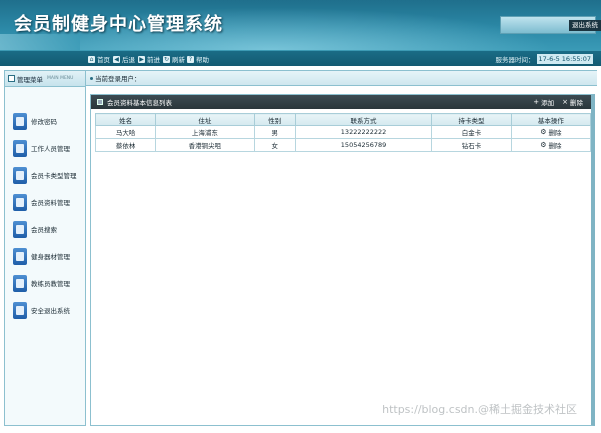  I want to click on toolbar-refresh: ↻ 刷新, so click(174, 59).